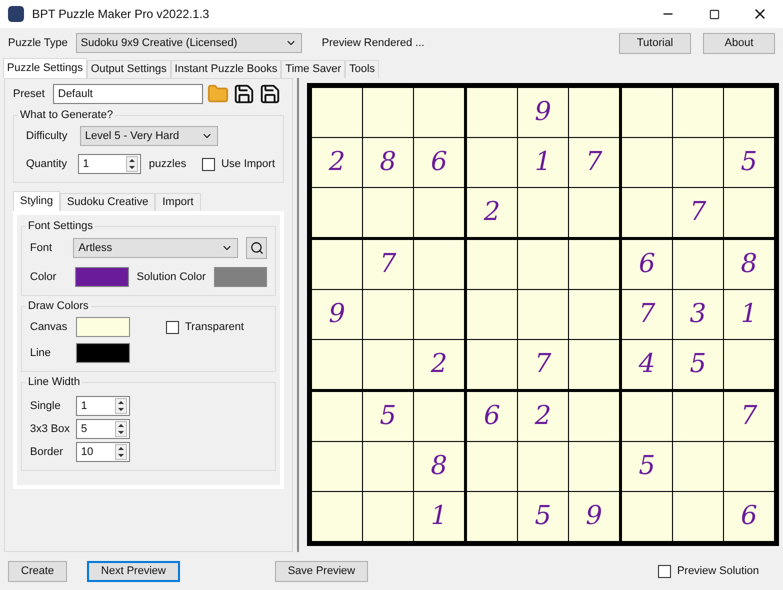 The width and height of the screenshot is (783, 590). I want to click on tab: Puzzle Settings, so click(45, 68).